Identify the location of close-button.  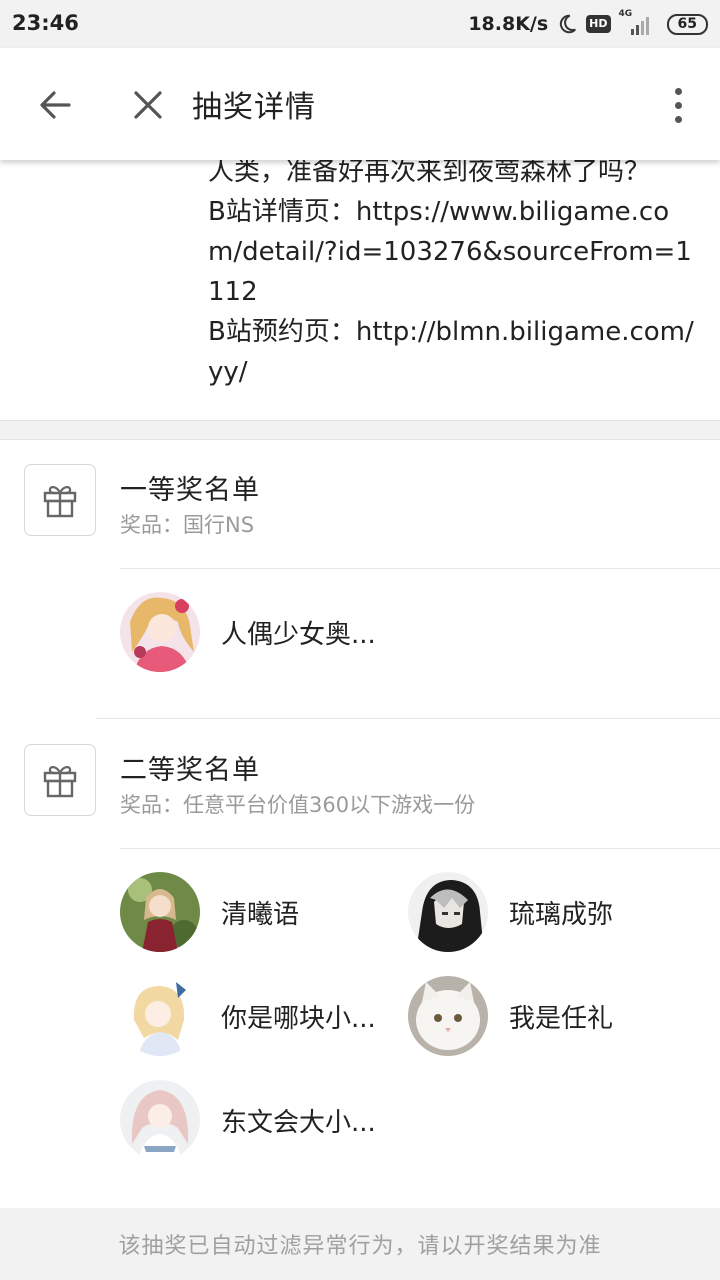
(148, 105).